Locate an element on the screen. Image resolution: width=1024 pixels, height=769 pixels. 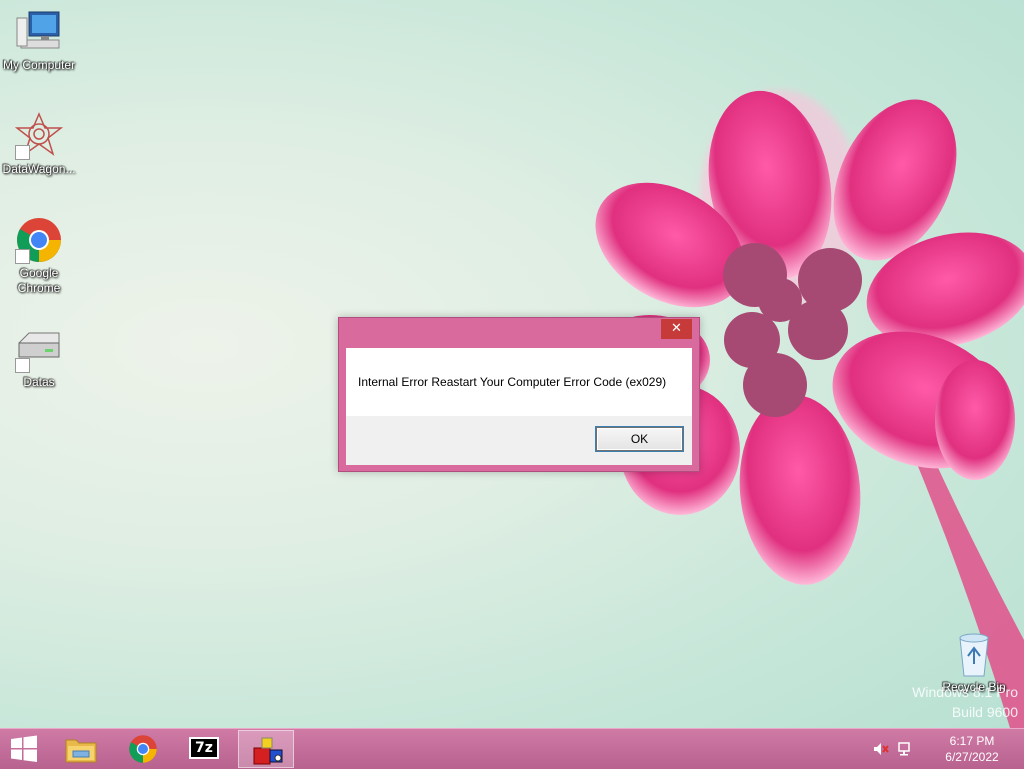
network-icon is located at coordinates (905, 749).